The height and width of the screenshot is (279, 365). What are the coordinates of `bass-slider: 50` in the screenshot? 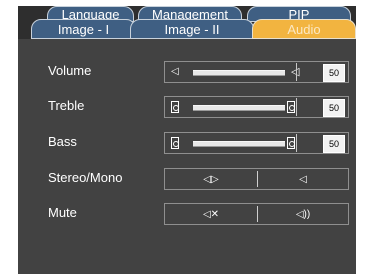 It's located at (256, 143).